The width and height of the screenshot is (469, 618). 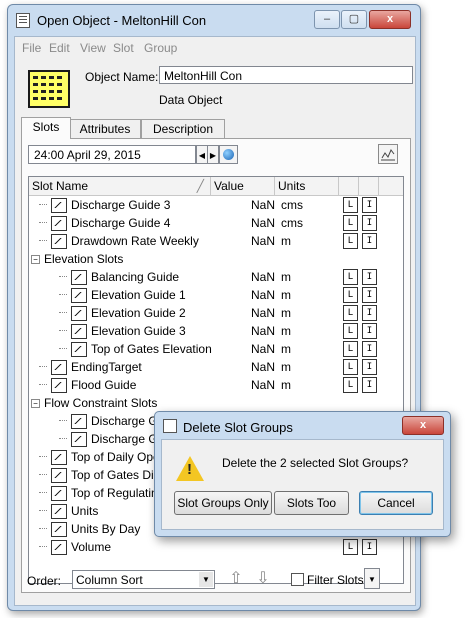 I want to click on column-header-slot-name: Slot Name ╱, so click(x=120, y=186).